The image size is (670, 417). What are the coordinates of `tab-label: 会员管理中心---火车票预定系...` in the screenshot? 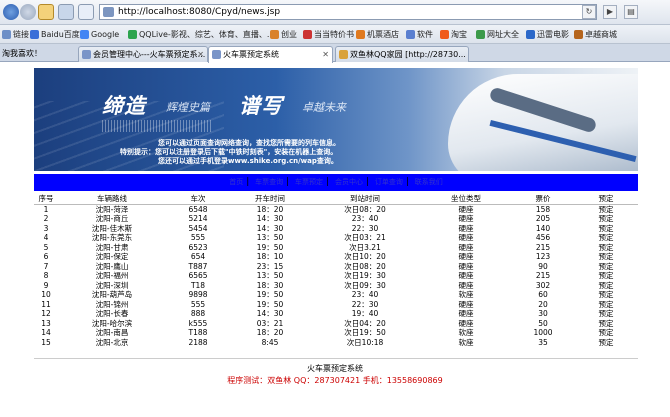 It's located at (149, 54).